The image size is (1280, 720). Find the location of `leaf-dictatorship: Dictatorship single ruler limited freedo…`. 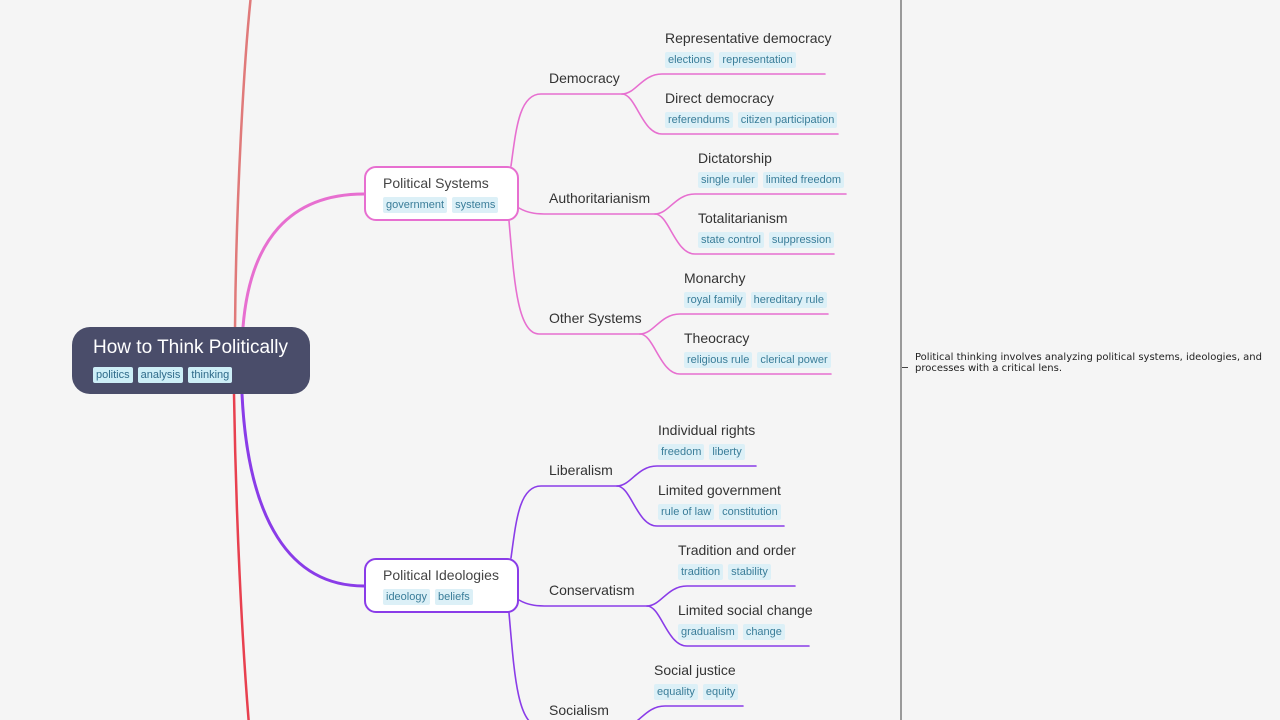

leaf-dictatorship: Dictatorship single ruler limited freedo… is located at coordinates (771, 169).